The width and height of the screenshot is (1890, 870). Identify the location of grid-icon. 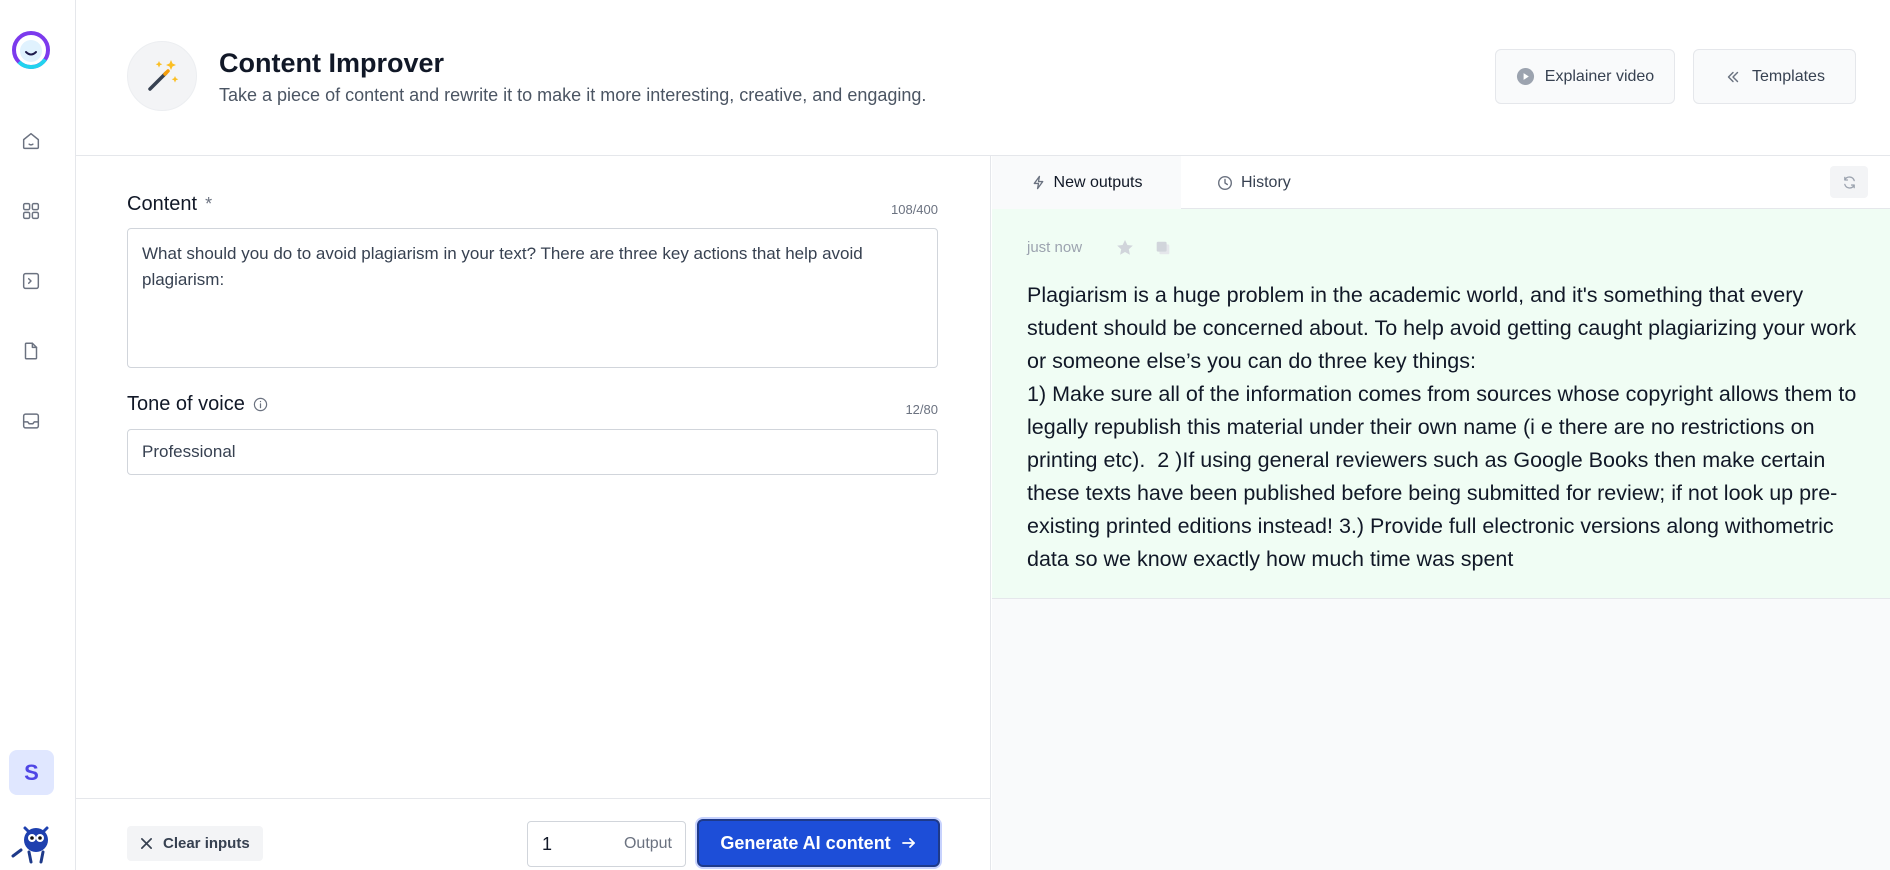
(31, 211).